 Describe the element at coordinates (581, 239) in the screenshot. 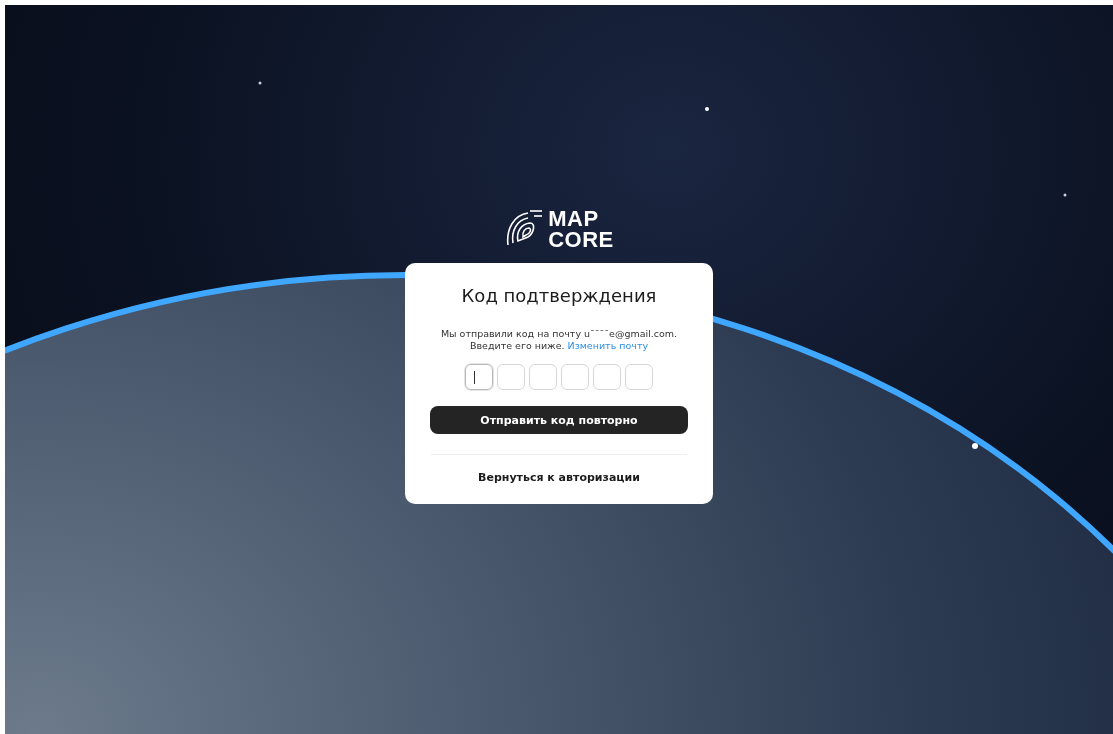

I see `logo-text: CORE` at that location.